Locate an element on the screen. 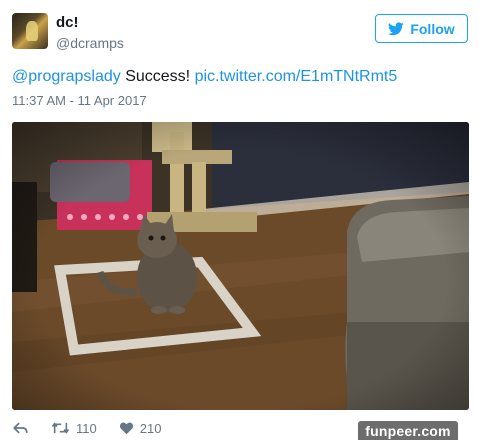  reply-icon is located at coordinates (20, 428).